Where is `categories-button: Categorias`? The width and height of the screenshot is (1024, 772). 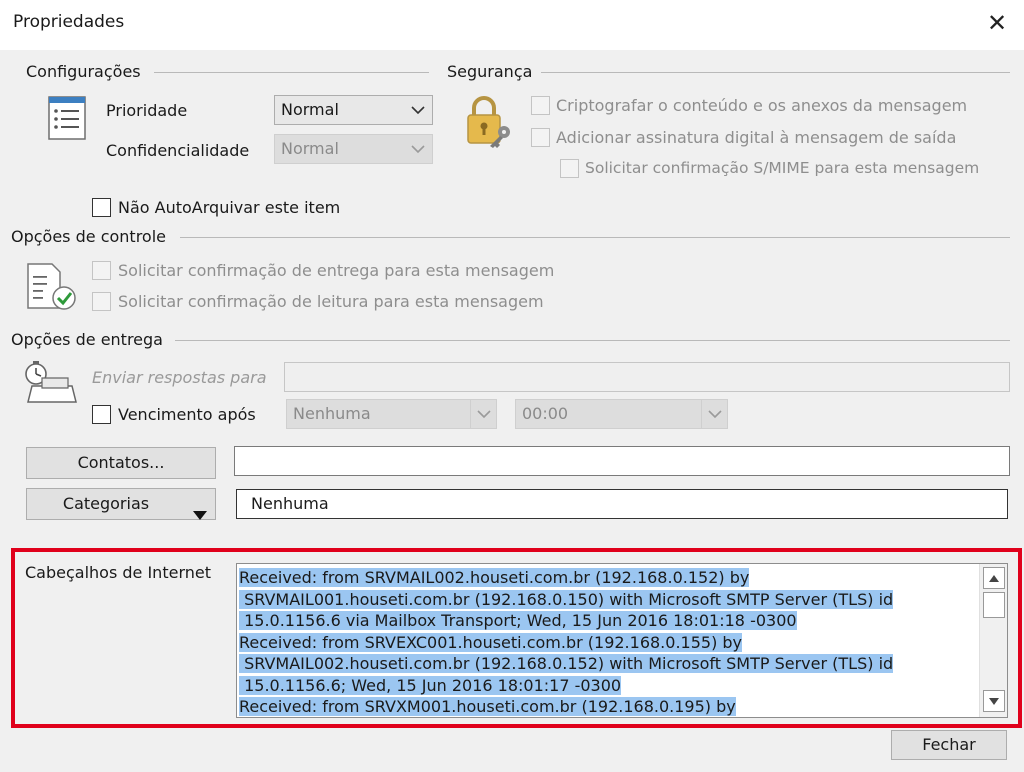
categories-button: Categorias is located at coordinates (121, 504).